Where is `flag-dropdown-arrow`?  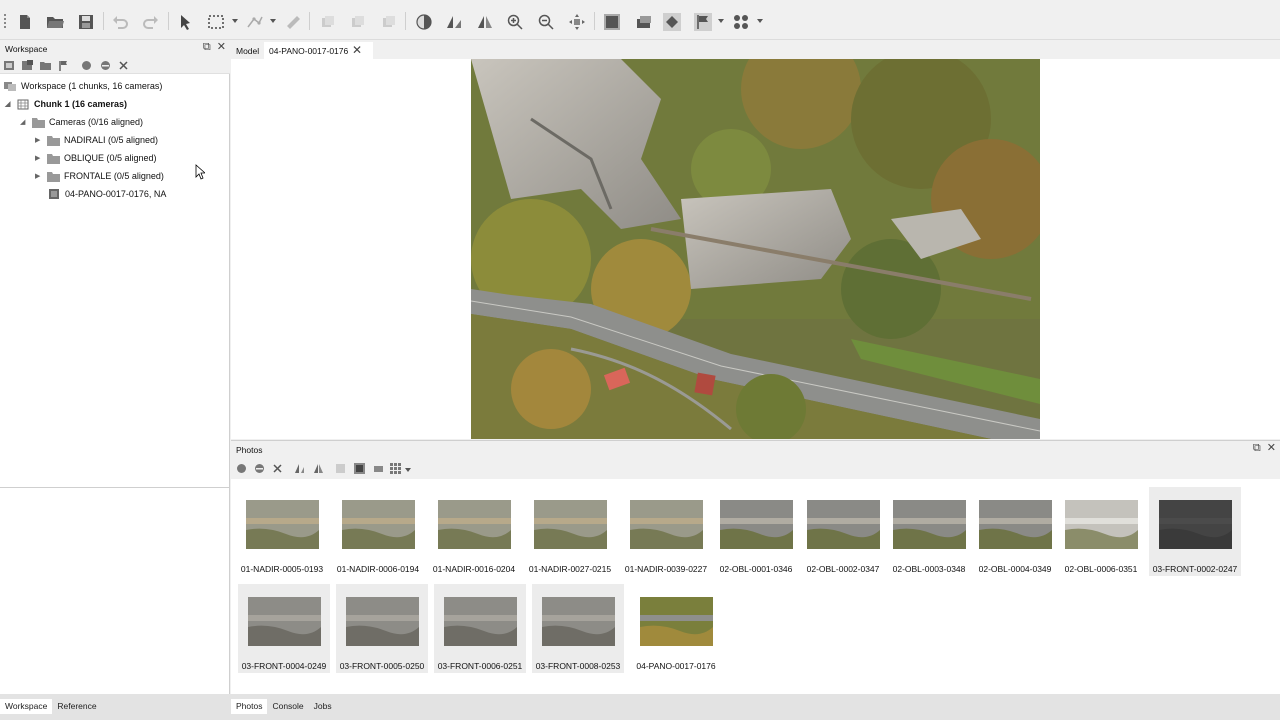 flag-dropdown-arrow is located at coordinates (721, 21).